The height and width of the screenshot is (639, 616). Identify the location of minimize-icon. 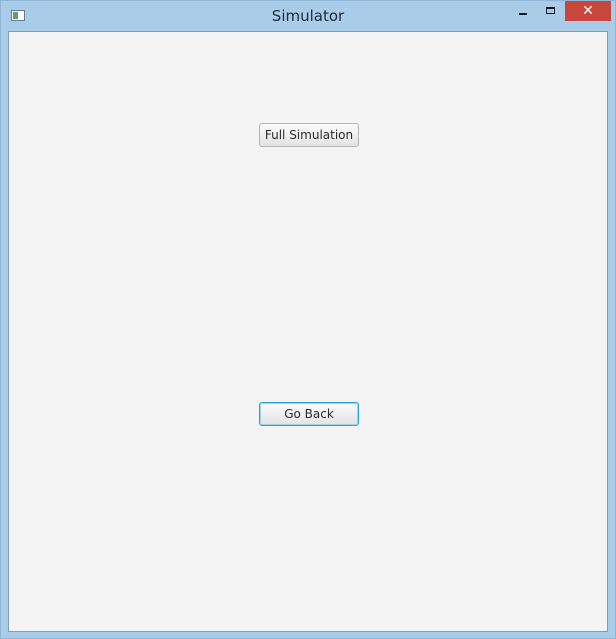
(523, 14).